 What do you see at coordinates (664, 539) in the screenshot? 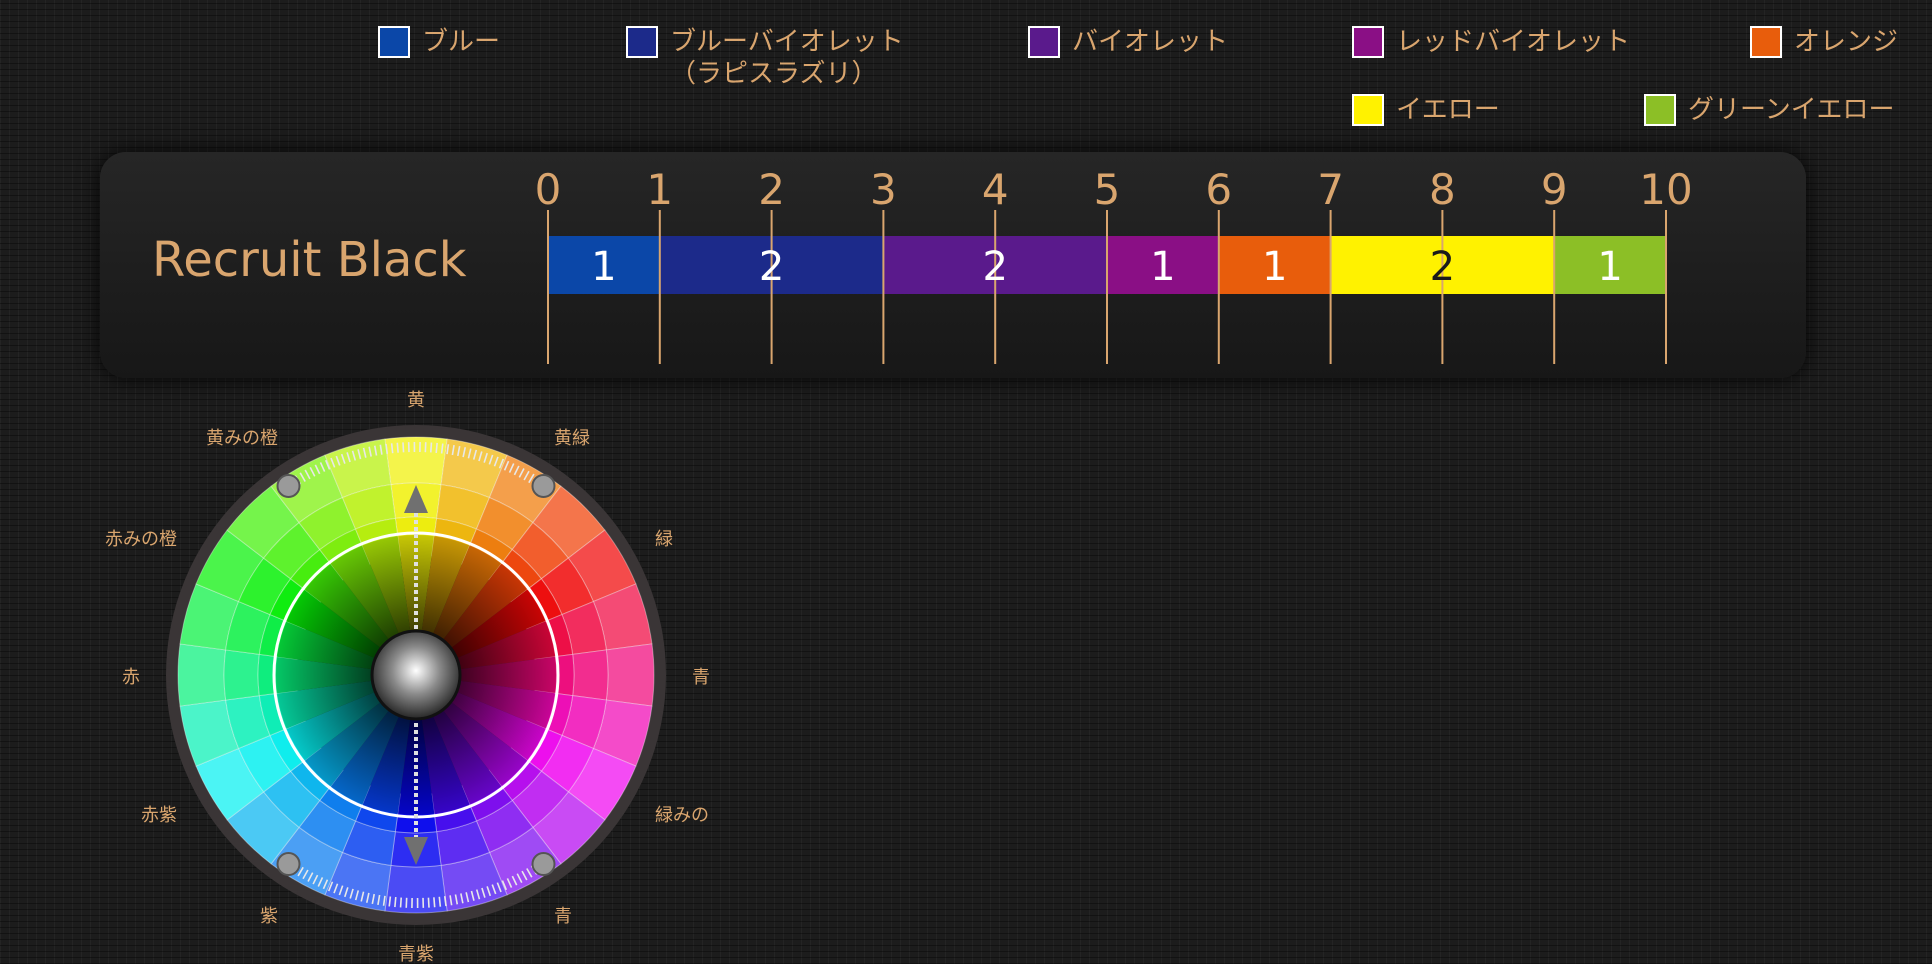
I see `wheel-hue-label: 緑` at bounding box center [664, 539].